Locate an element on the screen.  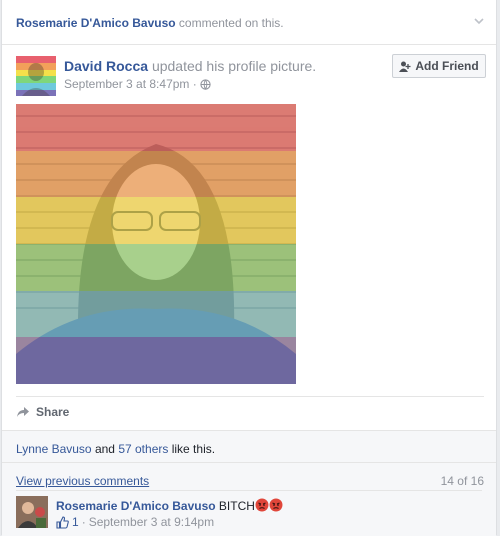
comment-author: Rosemarie D'Amico Bavuso is located at coordinates (136, 506).